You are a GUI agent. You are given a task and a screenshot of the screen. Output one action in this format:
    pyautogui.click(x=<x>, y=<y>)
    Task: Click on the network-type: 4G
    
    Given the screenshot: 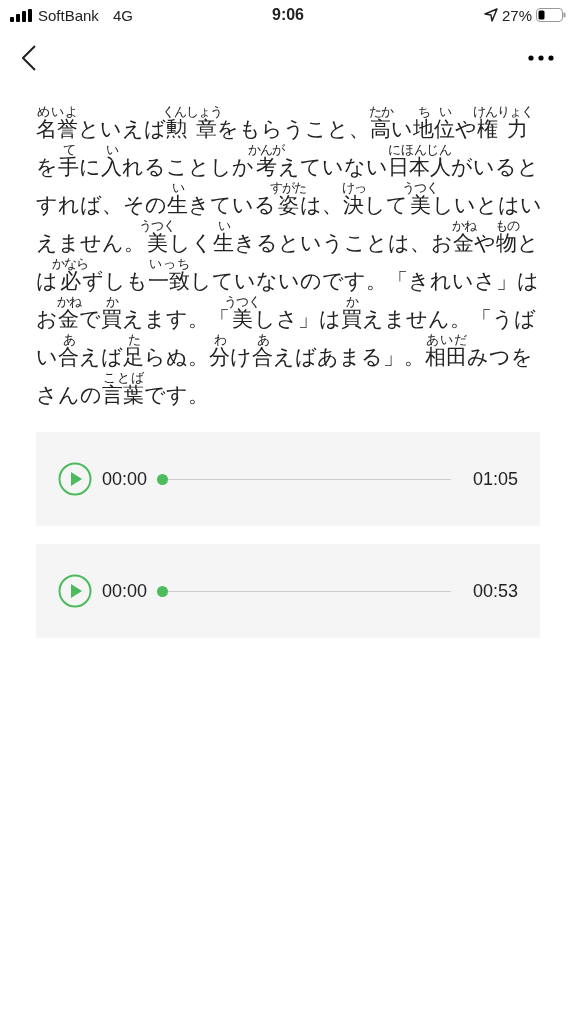 What is the action you would take?
    pyautogui.click(x=122, y=15)
    